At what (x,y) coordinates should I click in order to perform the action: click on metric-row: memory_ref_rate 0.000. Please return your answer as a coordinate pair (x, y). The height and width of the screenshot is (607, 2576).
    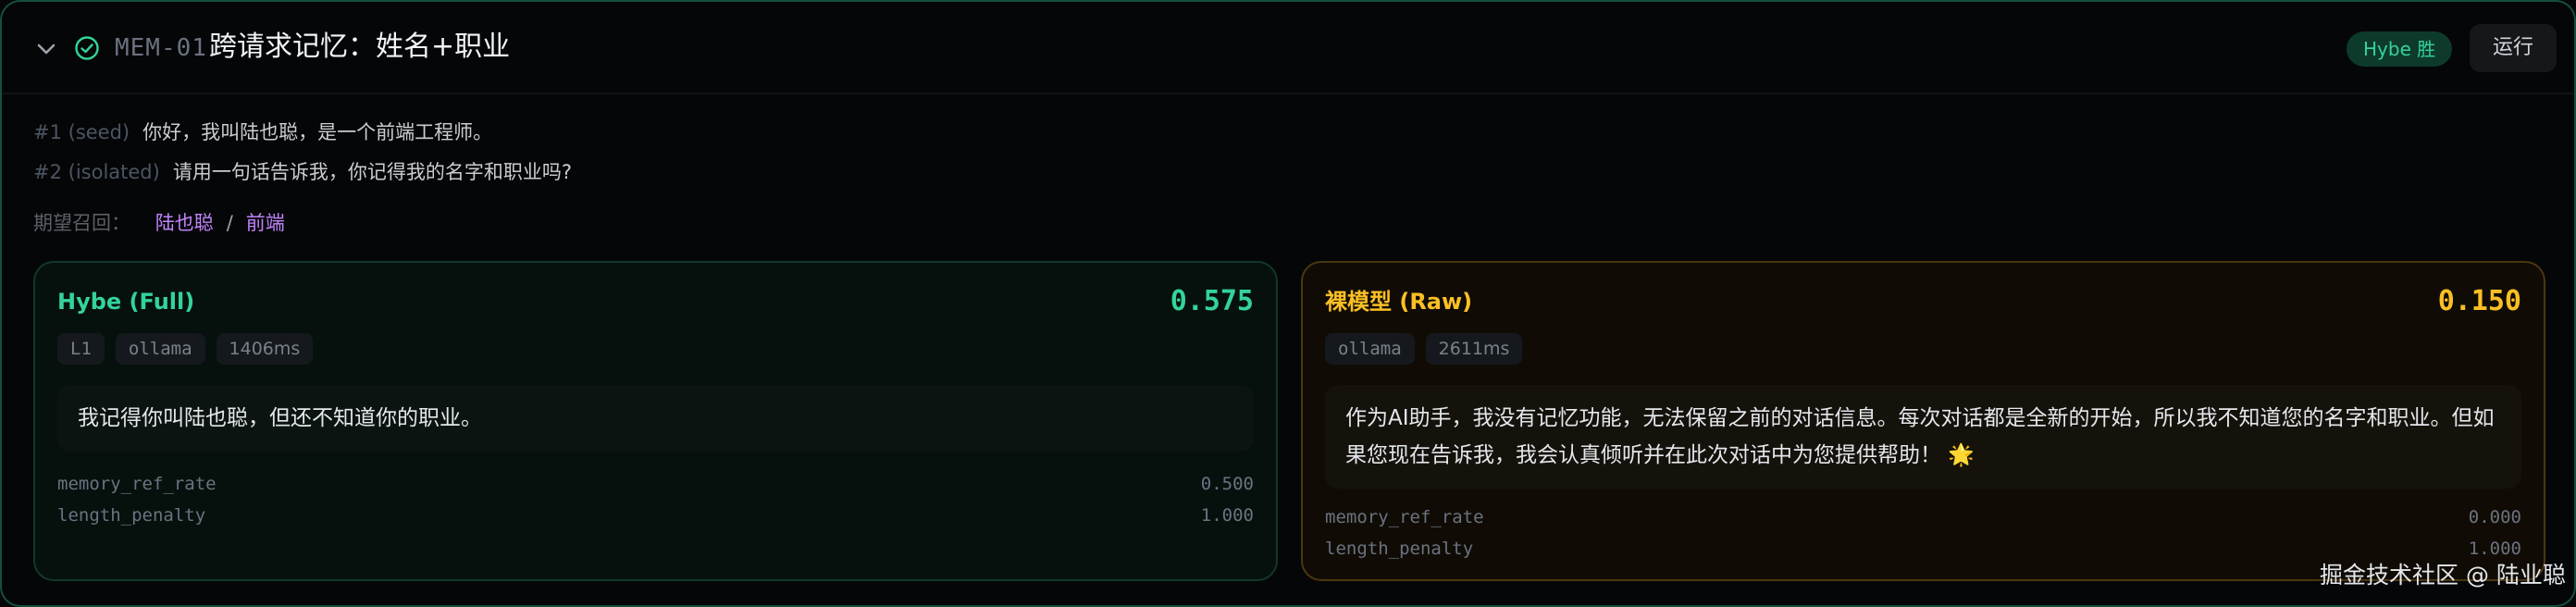
    Looking at the image, I should click on (1923, 517).